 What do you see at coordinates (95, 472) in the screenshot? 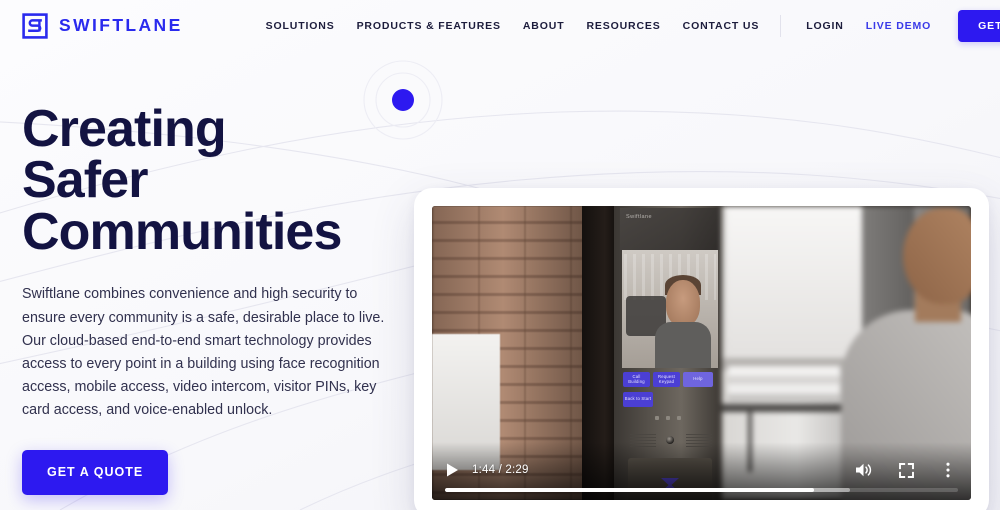
I see `hero-get-a-quote-button: GET A QUOTE` at bounding box center [95, 472].